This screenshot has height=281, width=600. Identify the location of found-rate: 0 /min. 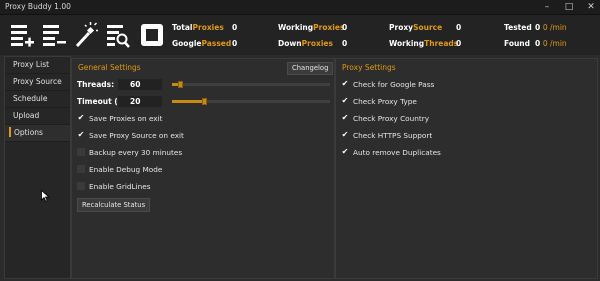
(554, 43).